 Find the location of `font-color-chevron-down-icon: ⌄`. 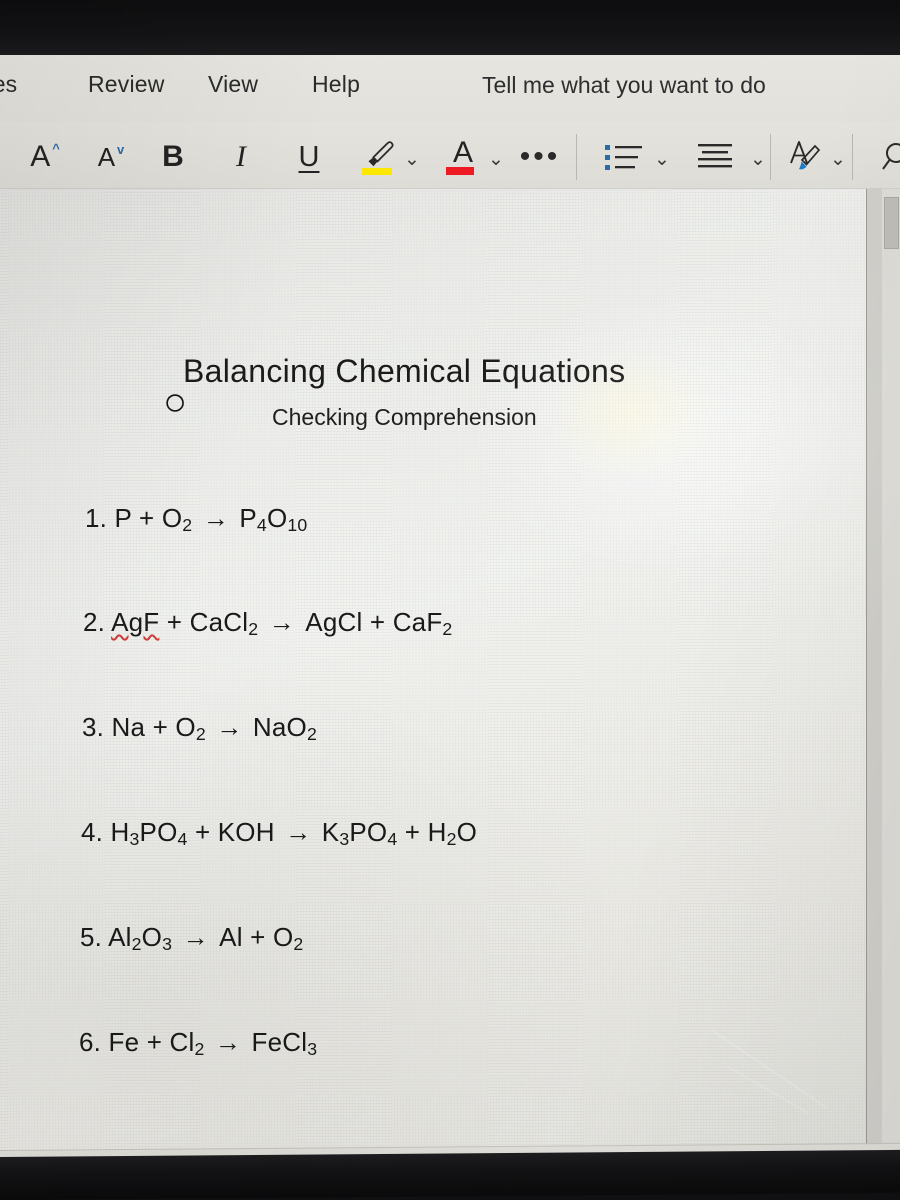

font-color-chevron-down-icon: ⌄ is located at coordinates (496, 159).